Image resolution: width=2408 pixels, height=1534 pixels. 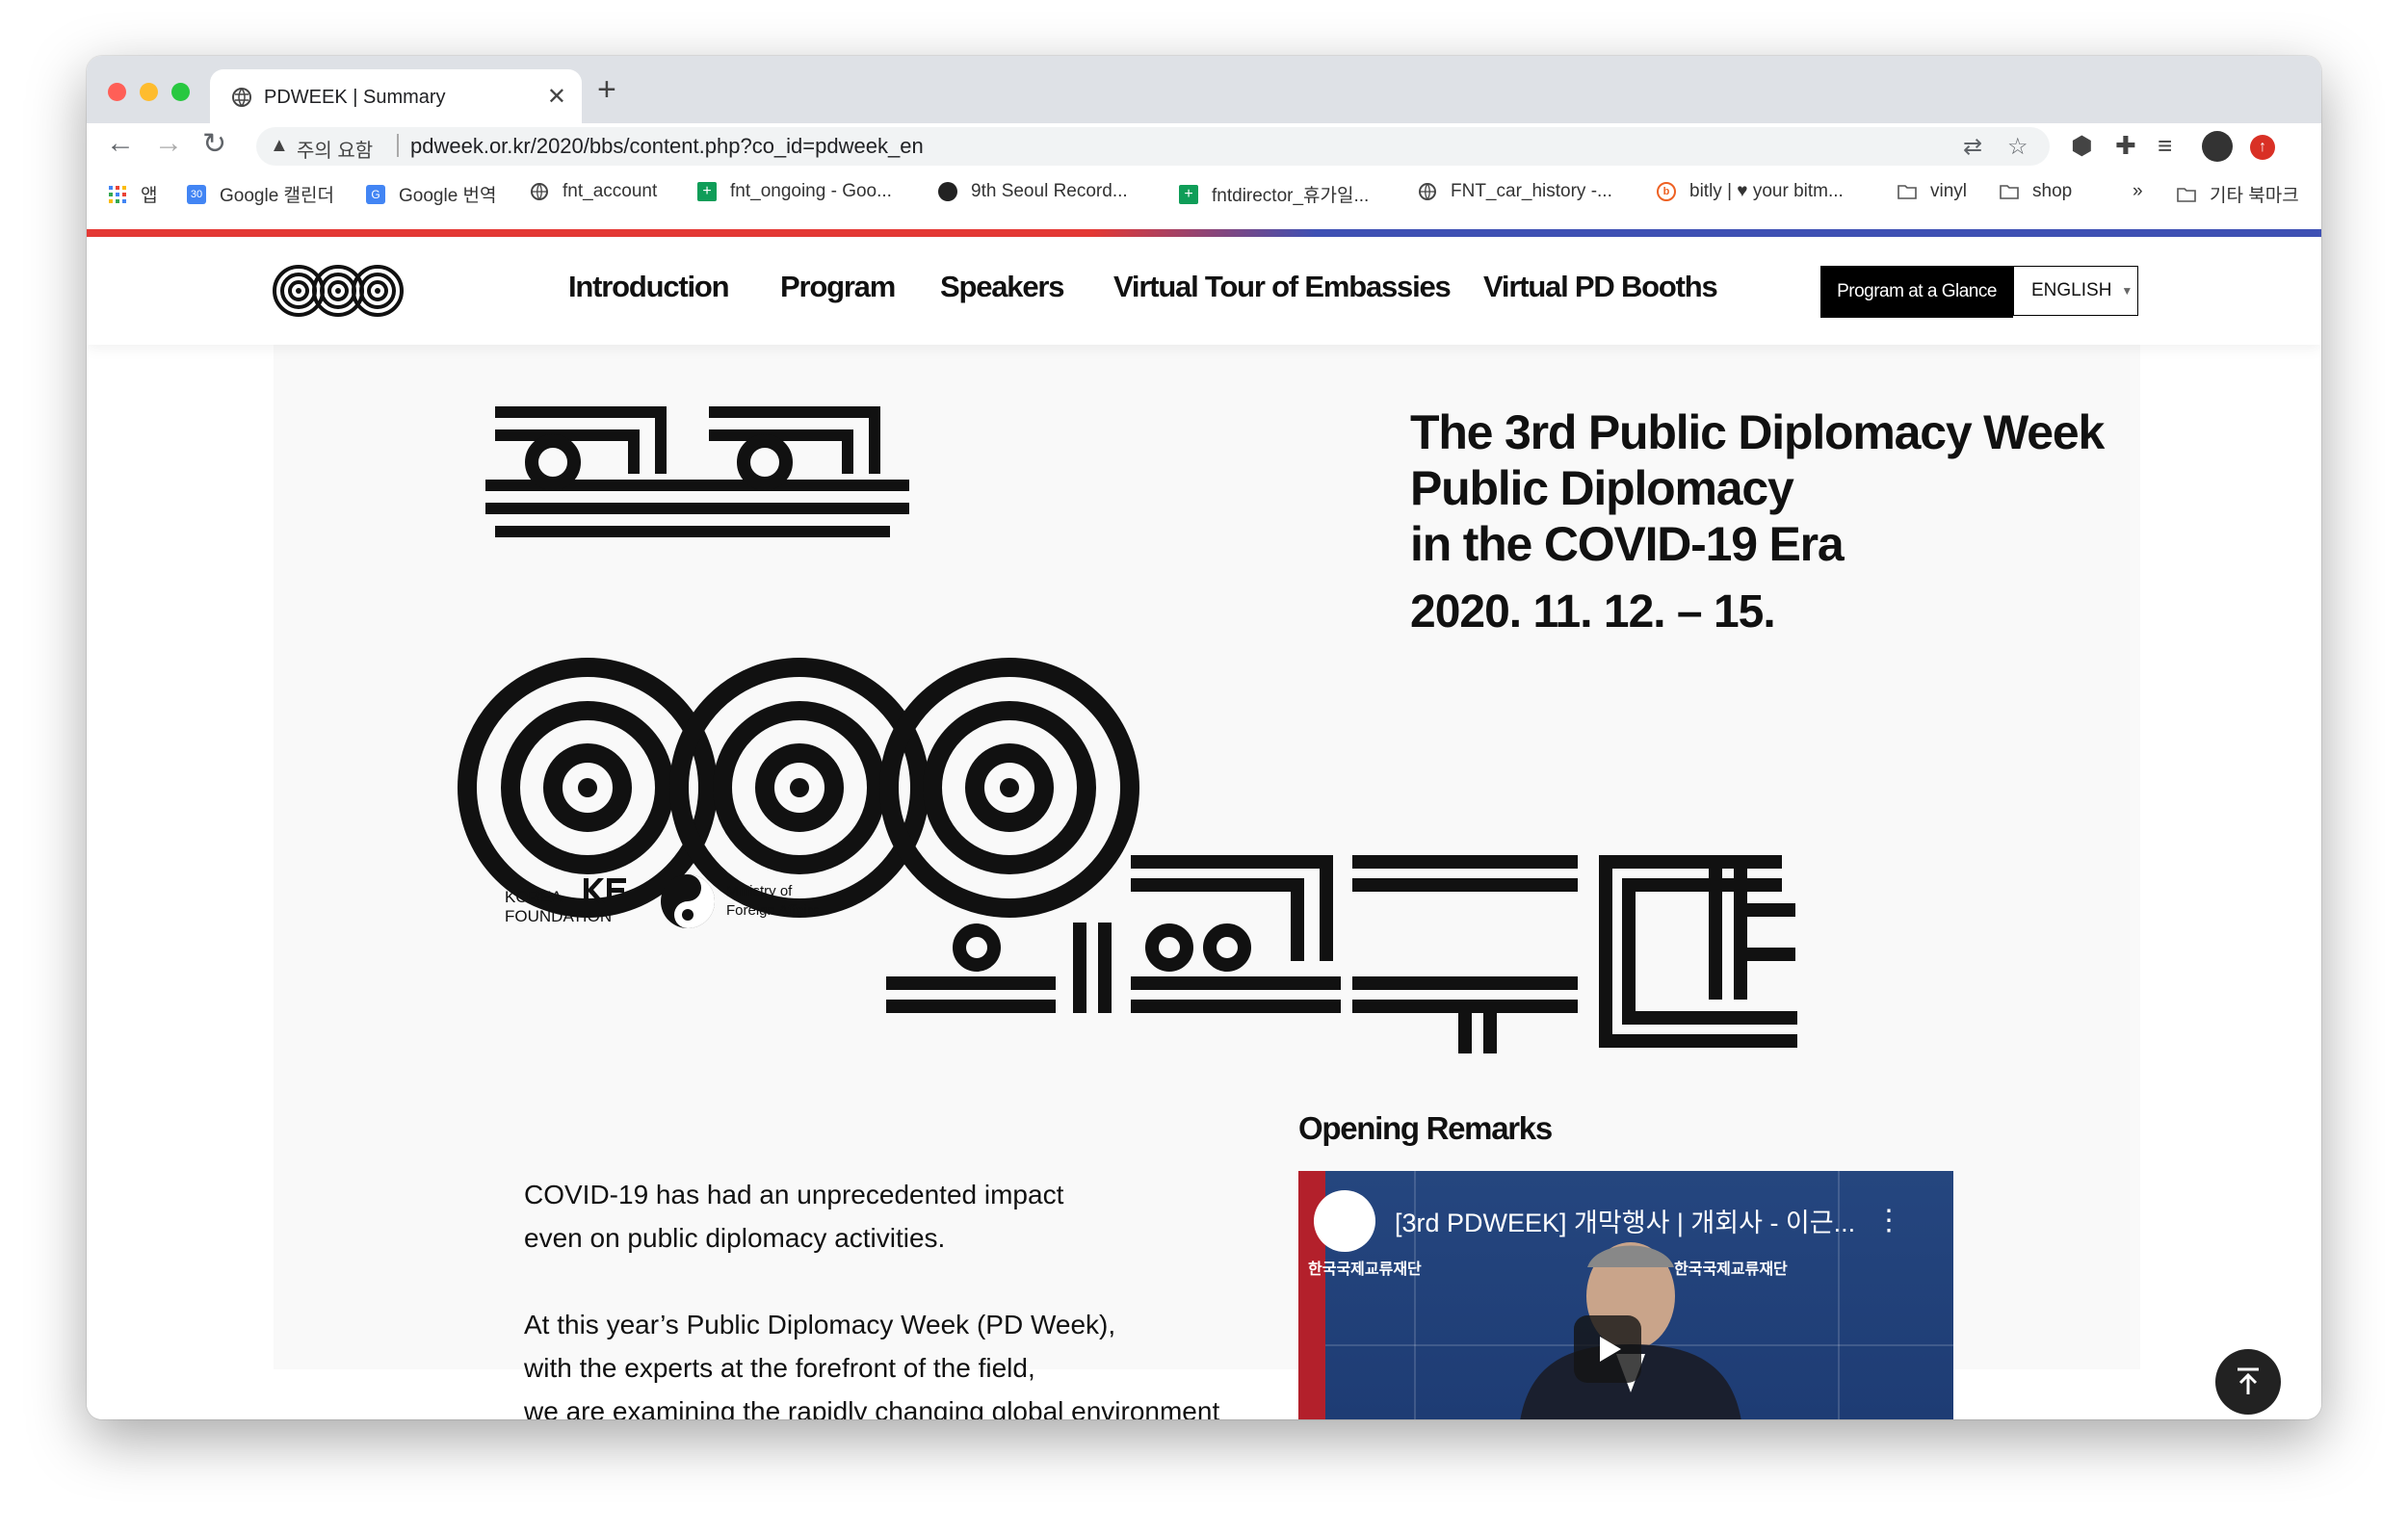 What do you see at coordinates (1365, 1269) in the screenshot?
I see `video-backdrop-text: 한국국제교류재단` at bounding box center [1365, 1269].